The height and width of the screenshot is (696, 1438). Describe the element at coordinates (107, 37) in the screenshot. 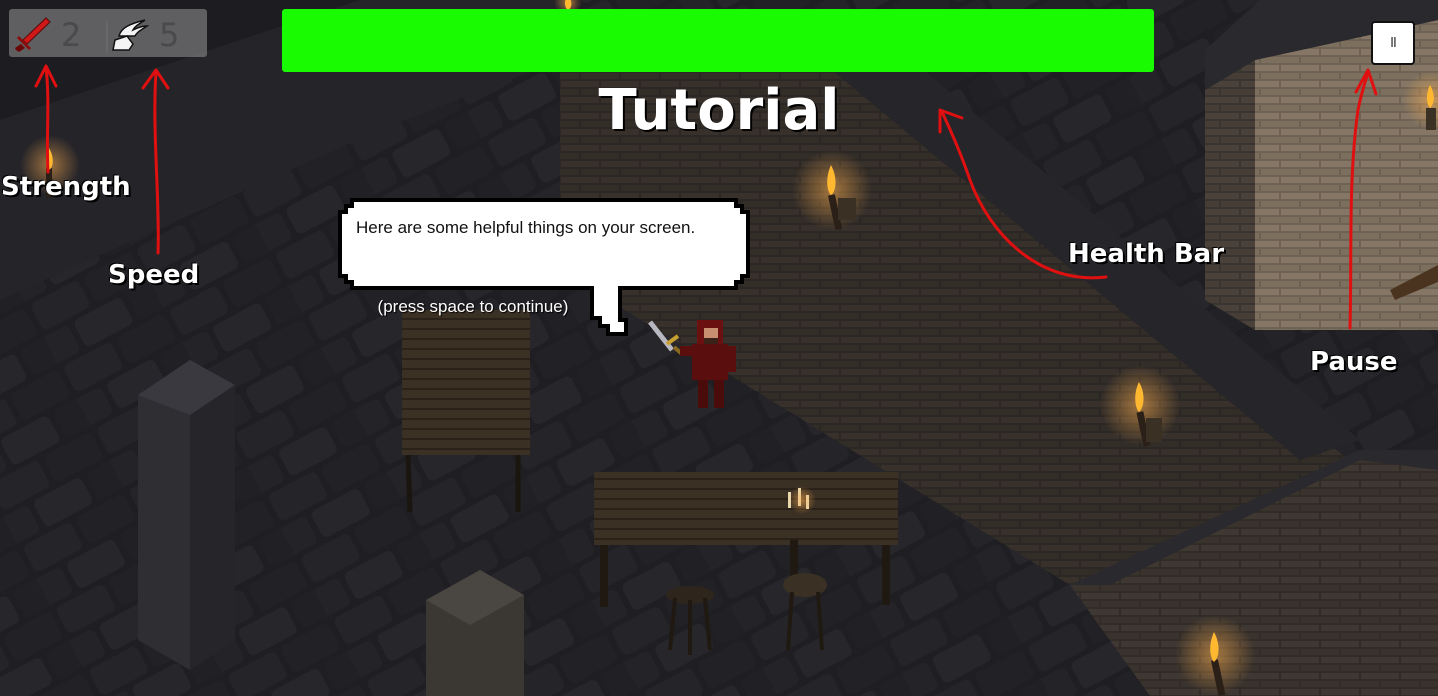

I see `stats-divider` at that location.